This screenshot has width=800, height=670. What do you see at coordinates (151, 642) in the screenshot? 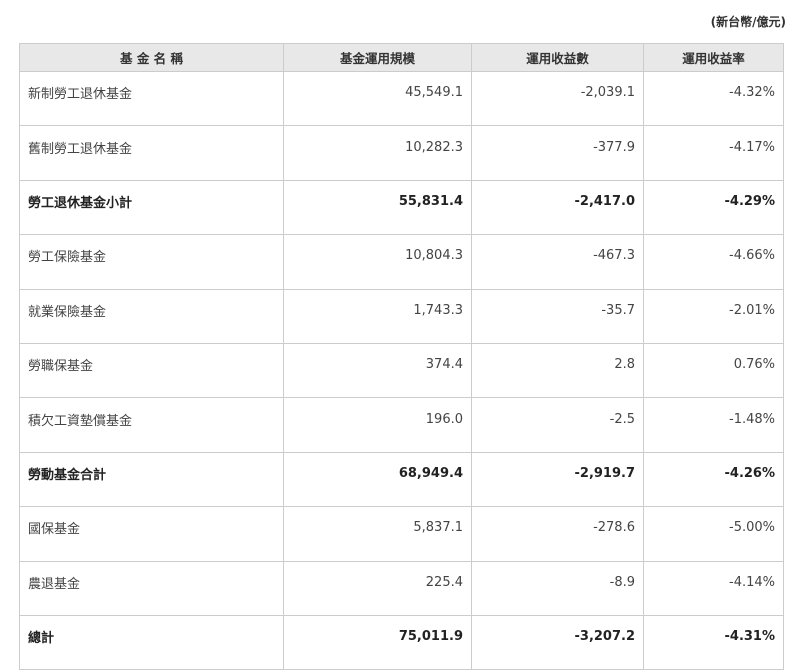
I see `fund-name-cell: 總計` at bounding box center [151, 642].